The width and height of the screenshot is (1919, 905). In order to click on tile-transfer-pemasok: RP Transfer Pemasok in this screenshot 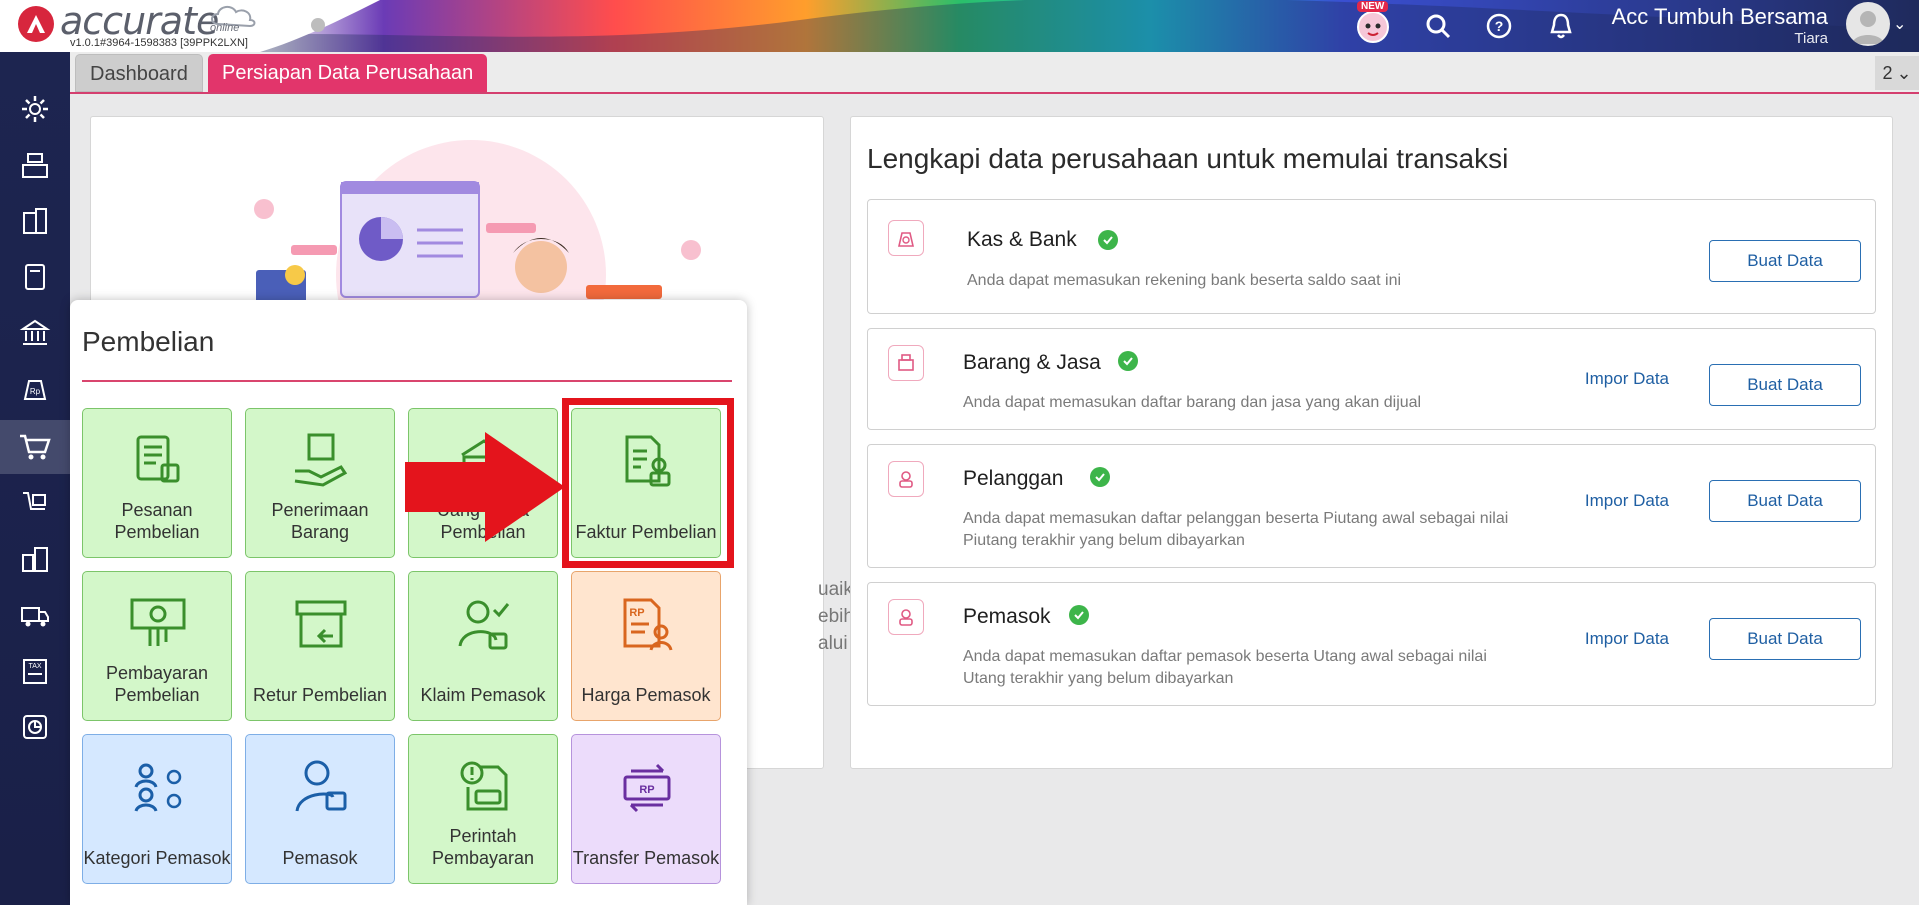, I will do `click(646, 809)`.